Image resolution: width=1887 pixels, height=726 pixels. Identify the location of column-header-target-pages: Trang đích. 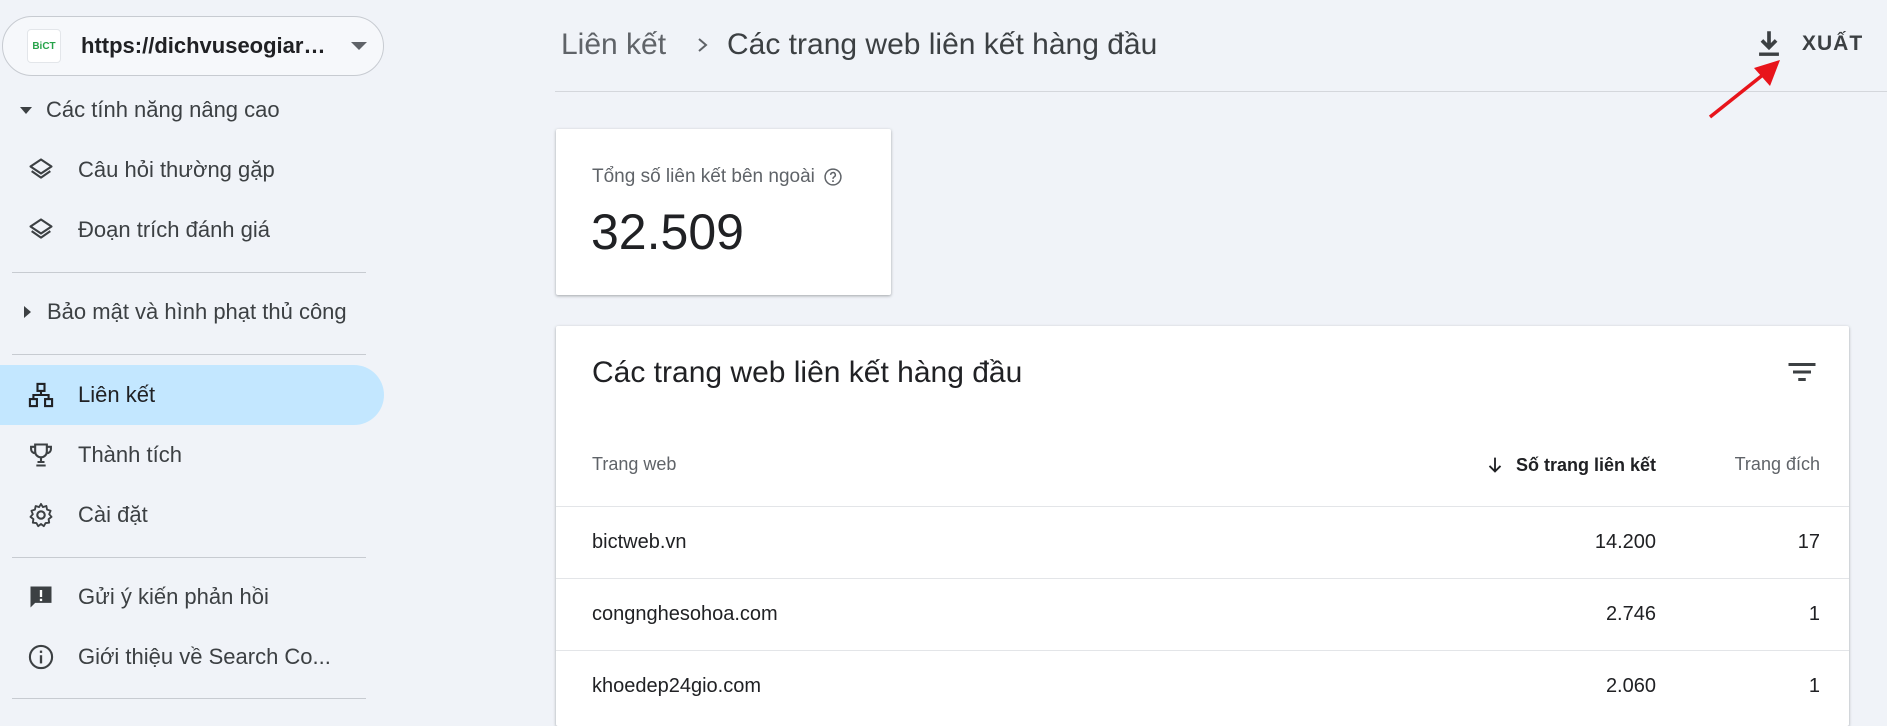
(1753, 464).